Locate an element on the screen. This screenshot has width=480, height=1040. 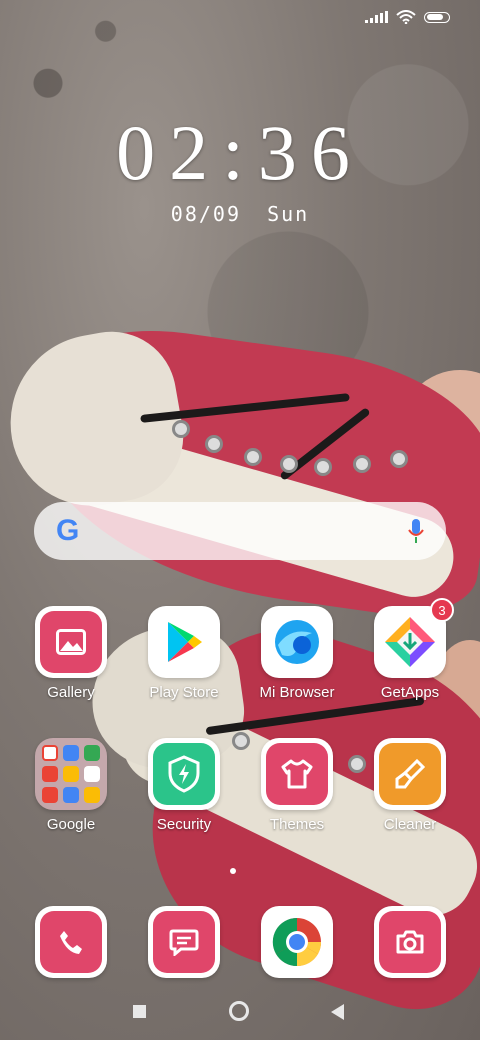
app-mi-browser: Mi Browser is located at coordinates (297, 653).